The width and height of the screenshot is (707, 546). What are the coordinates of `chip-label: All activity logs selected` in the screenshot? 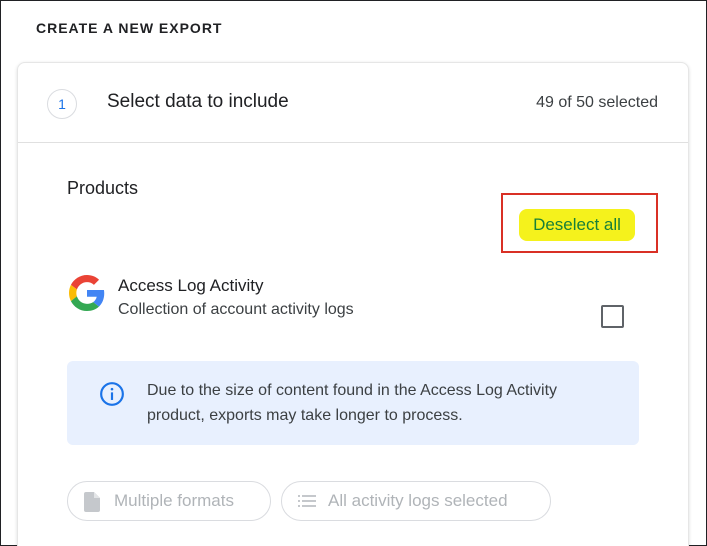 It's located at (418, 500).